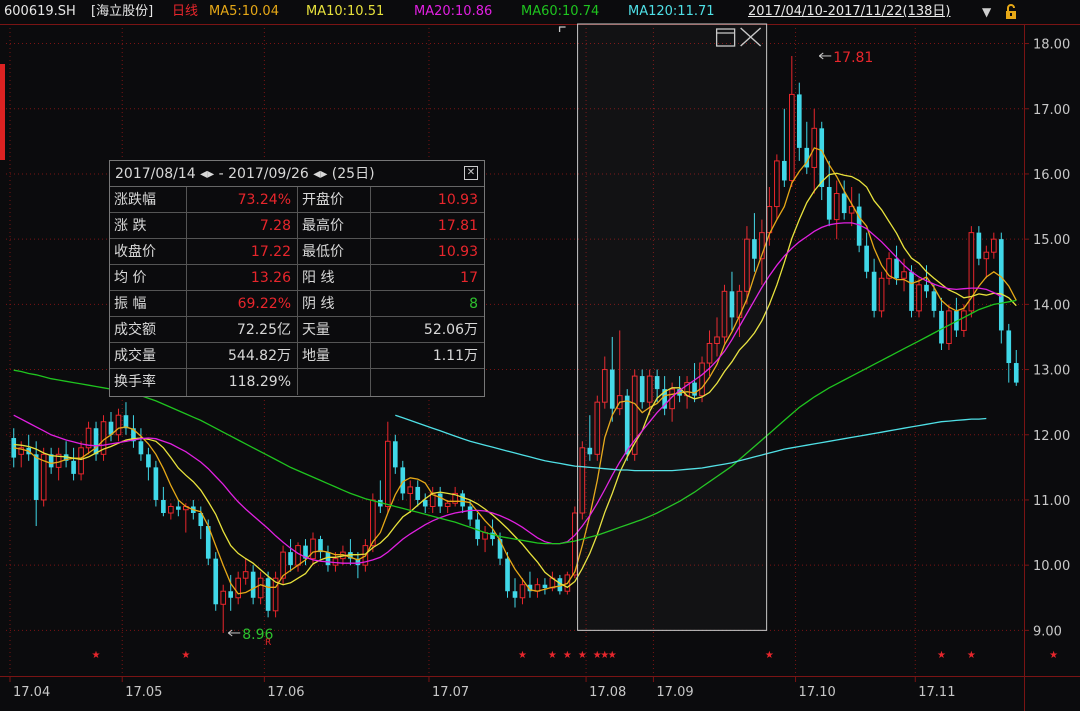 This screenshot has height=711, width=1080. What do you see at coordinates (130, 226) in the screenshot?
I see `stat-label: 涨 跌` at bounding box center [130, 226].